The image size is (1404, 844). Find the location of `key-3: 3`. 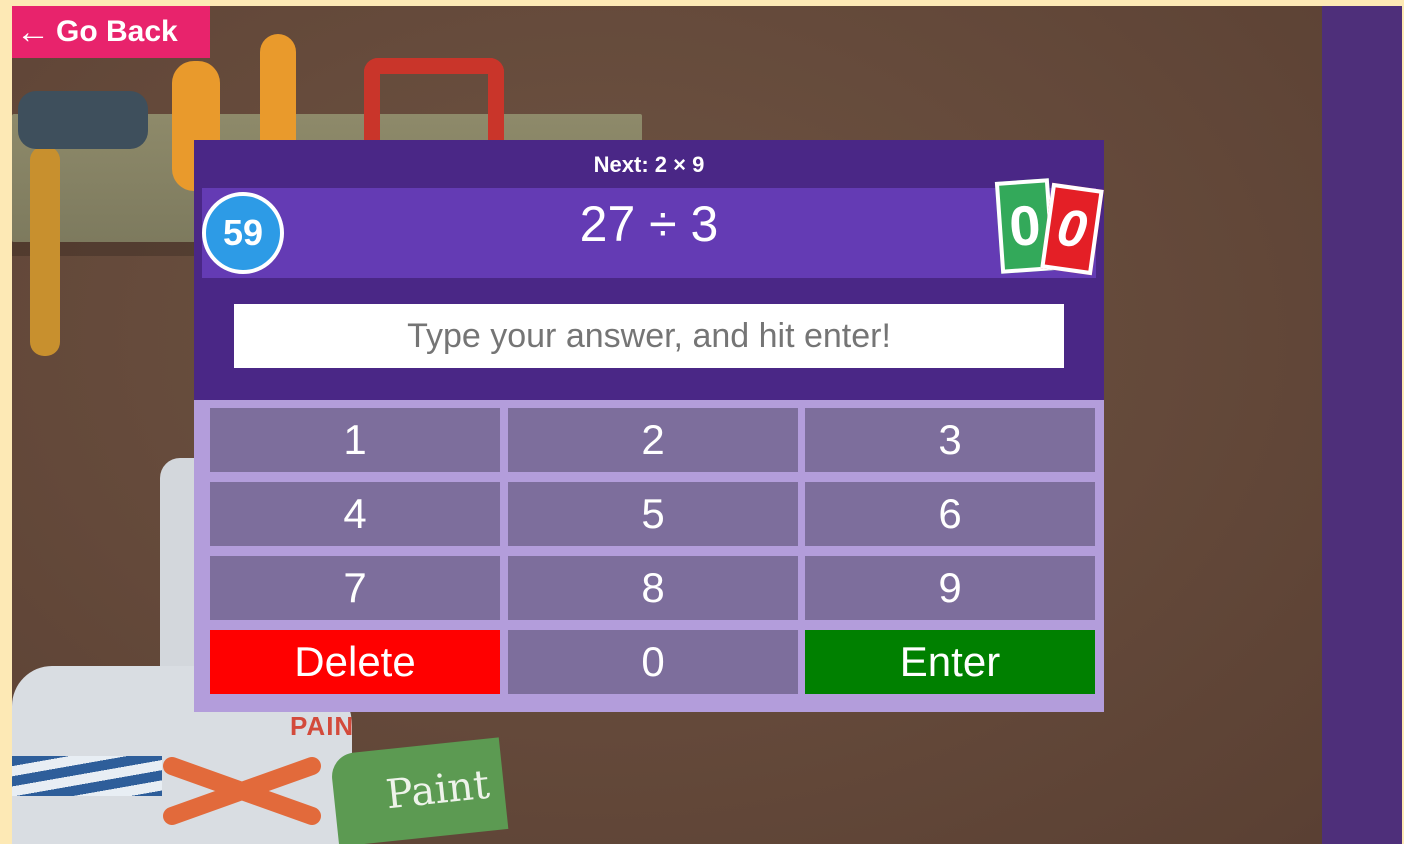

key-3: 3 is located at coordinates (950, 440).